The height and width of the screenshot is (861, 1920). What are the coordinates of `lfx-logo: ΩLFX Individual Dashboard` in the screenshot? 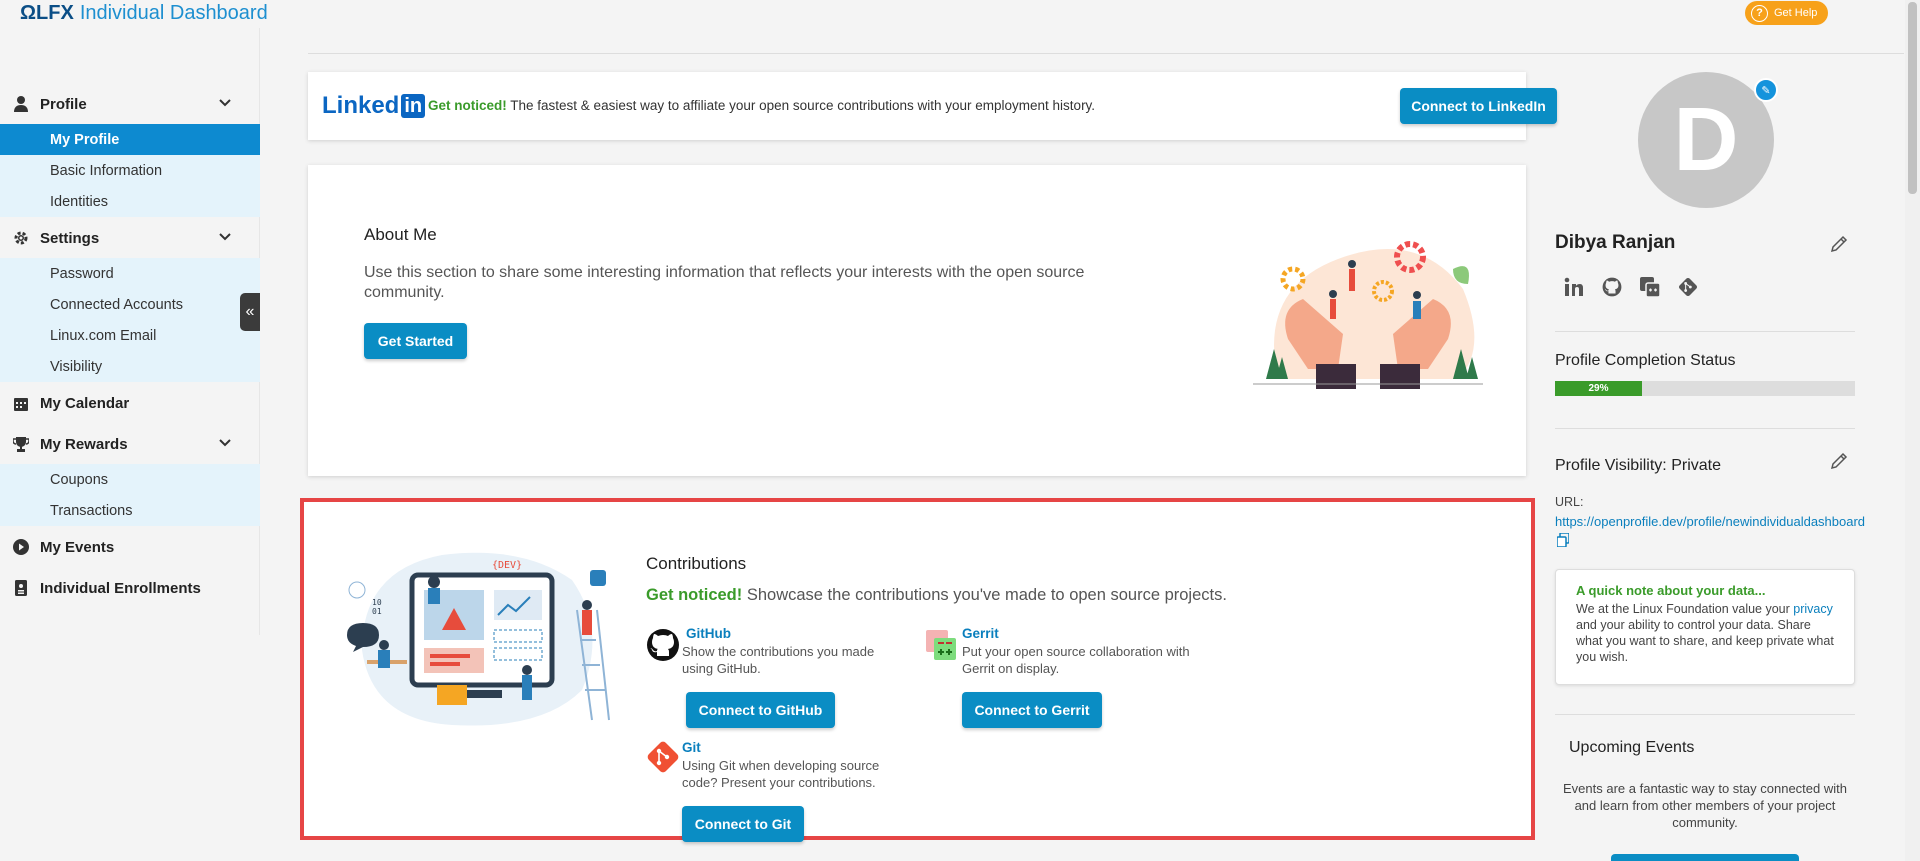 It's located at (144, 13).